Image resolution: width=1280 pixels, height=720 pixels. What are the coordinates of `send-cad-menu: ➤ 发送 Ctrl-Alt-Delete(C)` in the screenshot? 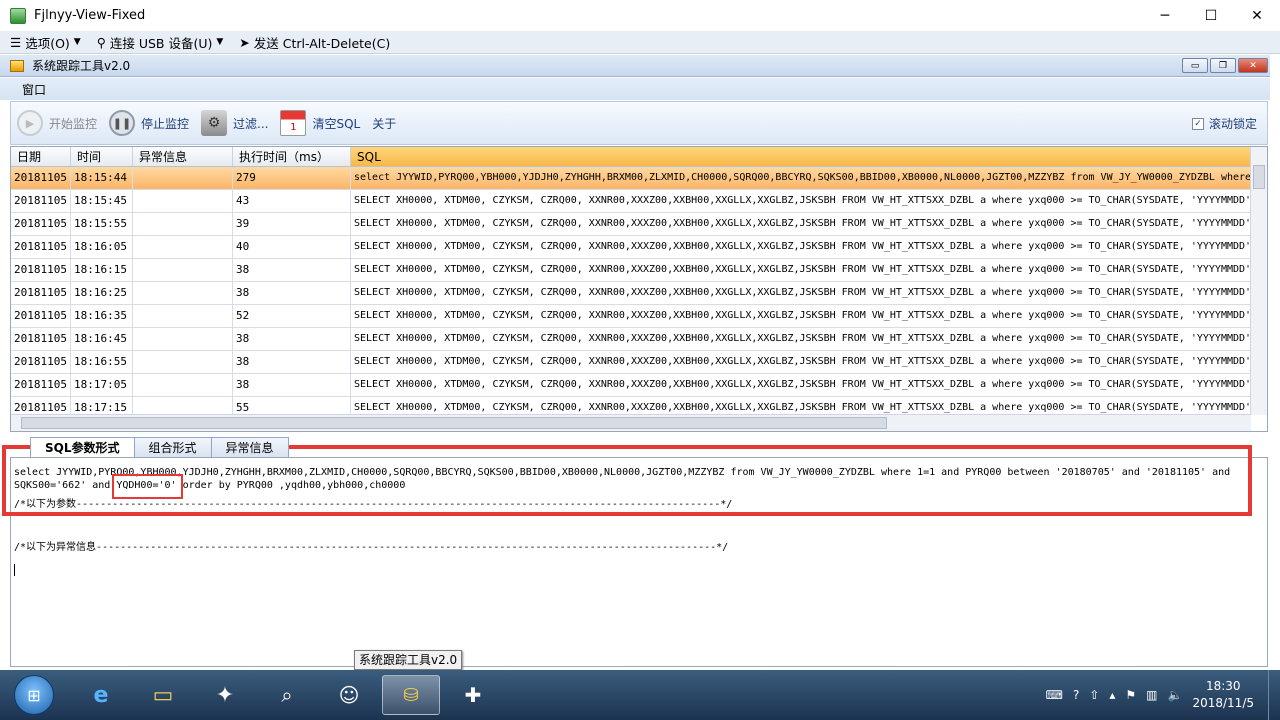 It's located at (314, 42).